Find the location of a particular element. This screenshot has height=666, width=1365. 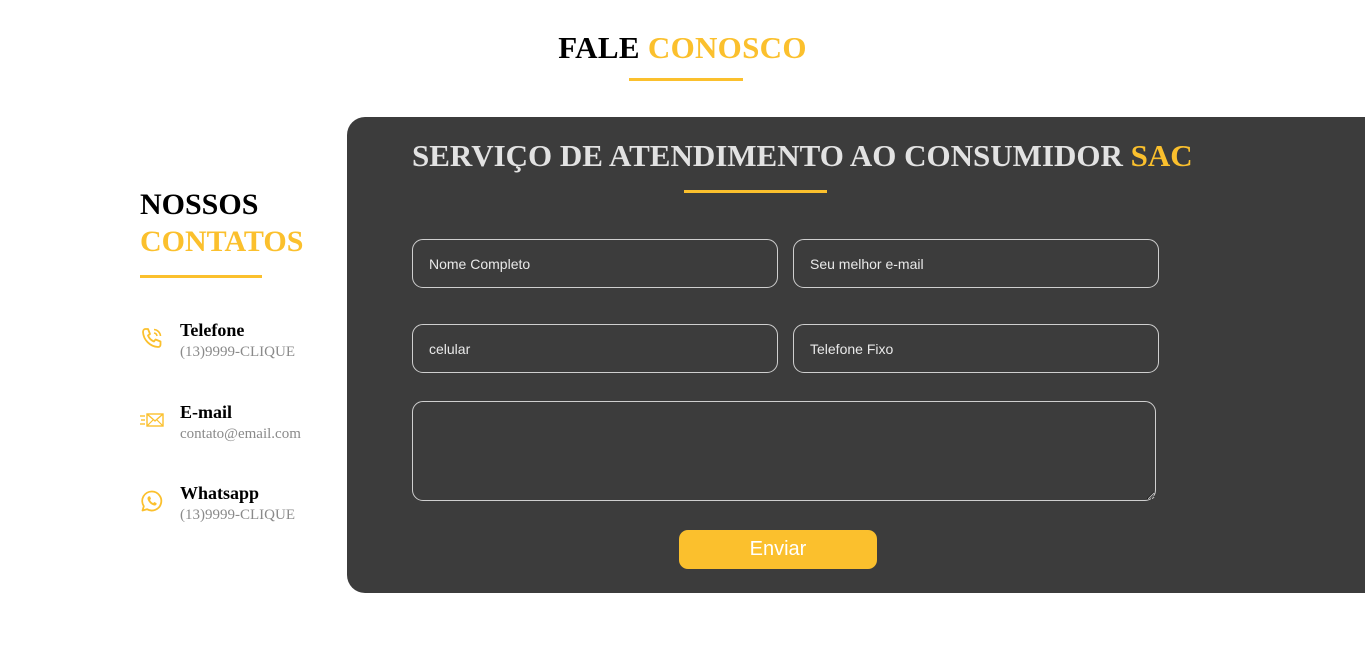

sac-title: SERVIÇO DE ATENDIMENTO AO CONSUMIDOR SAC is located at coordinates (802, 156).